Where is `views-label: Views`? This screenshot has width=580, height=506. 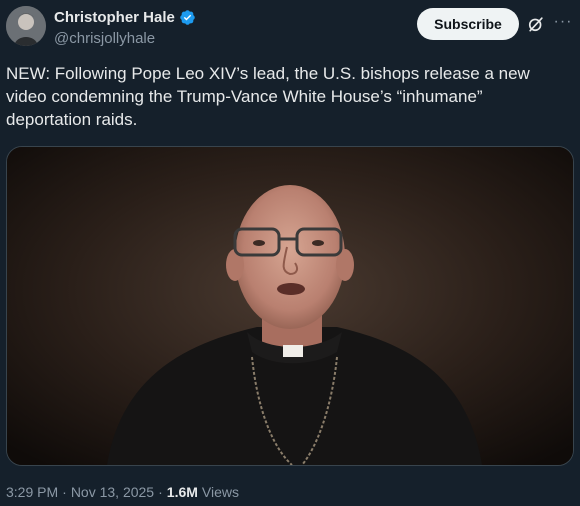
views-label: Views is located at coordinates (220, 492).